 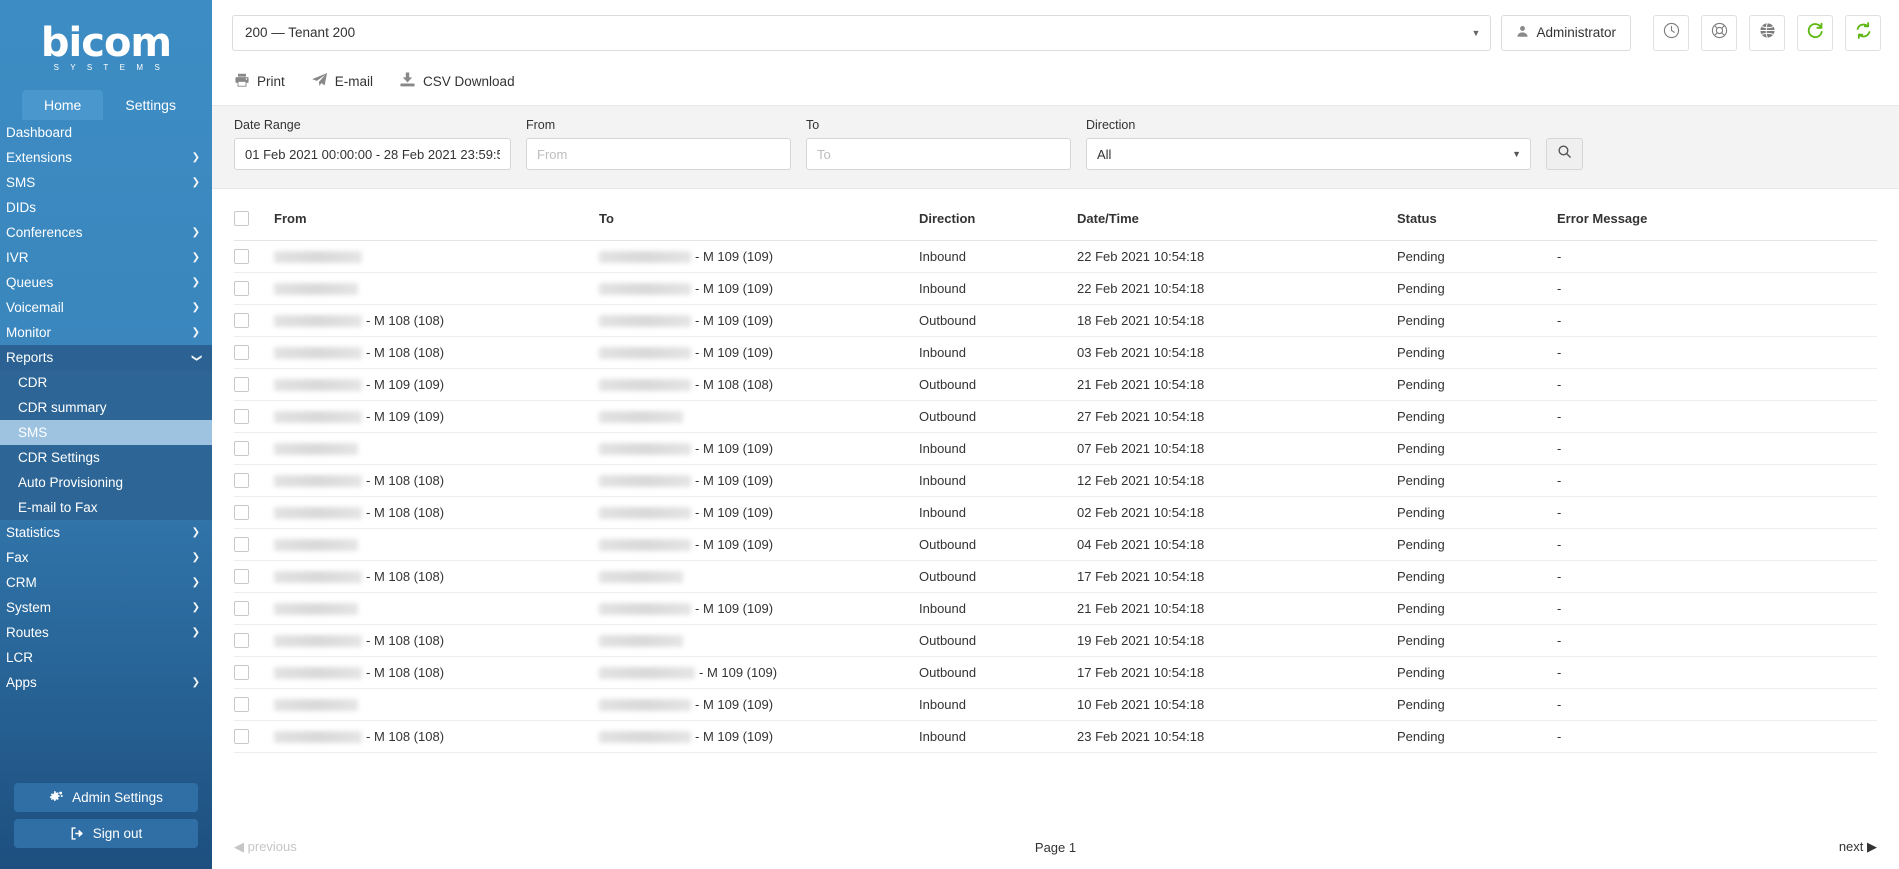 I want to click on tab-settings: Settings, so click(x=150, y=105).